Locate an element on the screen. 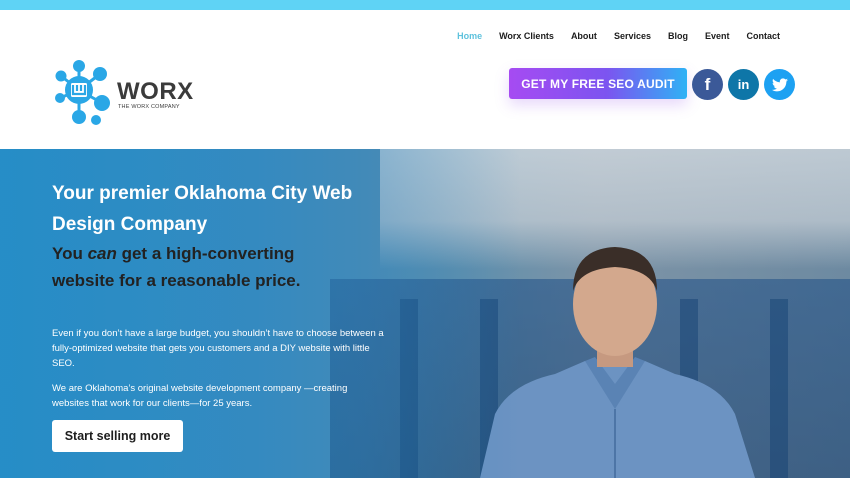 The height and width of the screenshot is (478, 850). worx-logo: WORX THE WORX COMPANY is located at coordinates (124, 92).